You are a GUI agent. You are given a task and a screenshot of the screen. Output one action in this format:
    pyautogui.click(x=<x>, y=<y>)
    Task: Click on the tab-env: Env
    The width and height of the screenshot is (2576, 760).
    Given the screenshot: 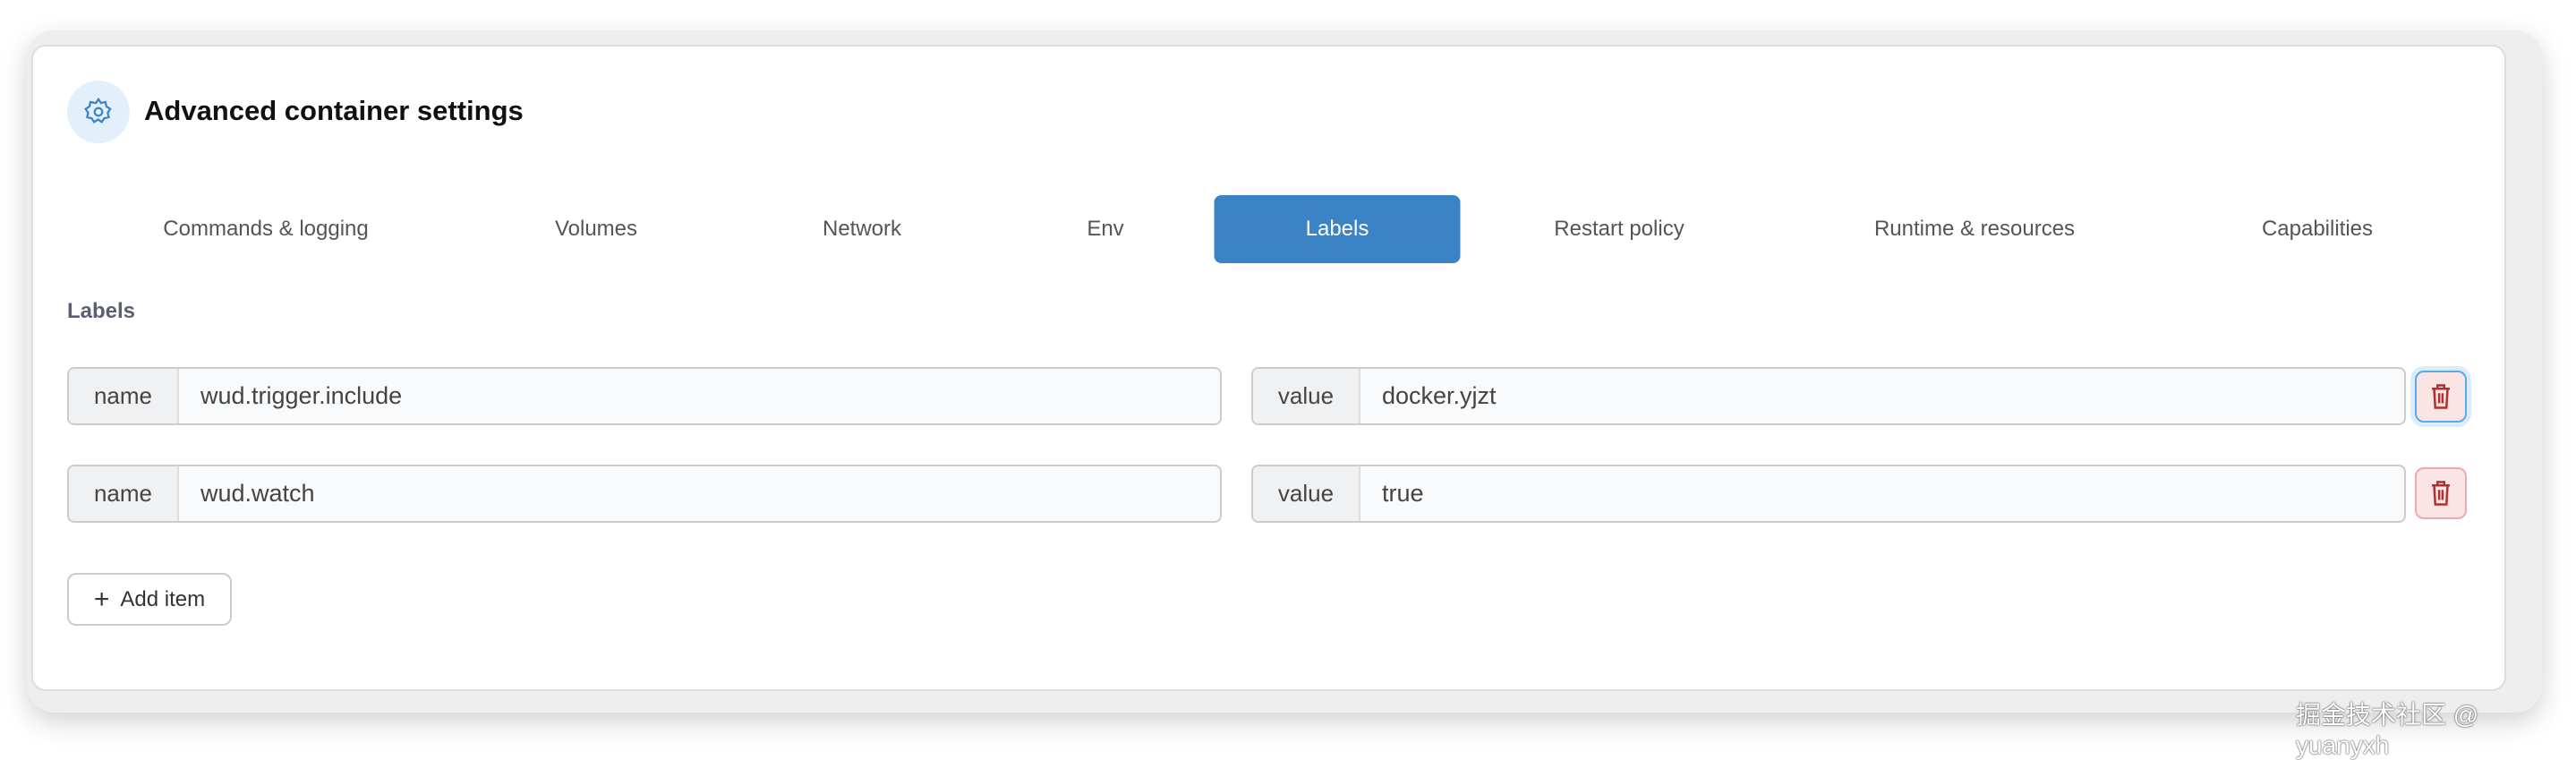 What is the action you would take?
    pyautogui.click(x=1105, y=229)
    